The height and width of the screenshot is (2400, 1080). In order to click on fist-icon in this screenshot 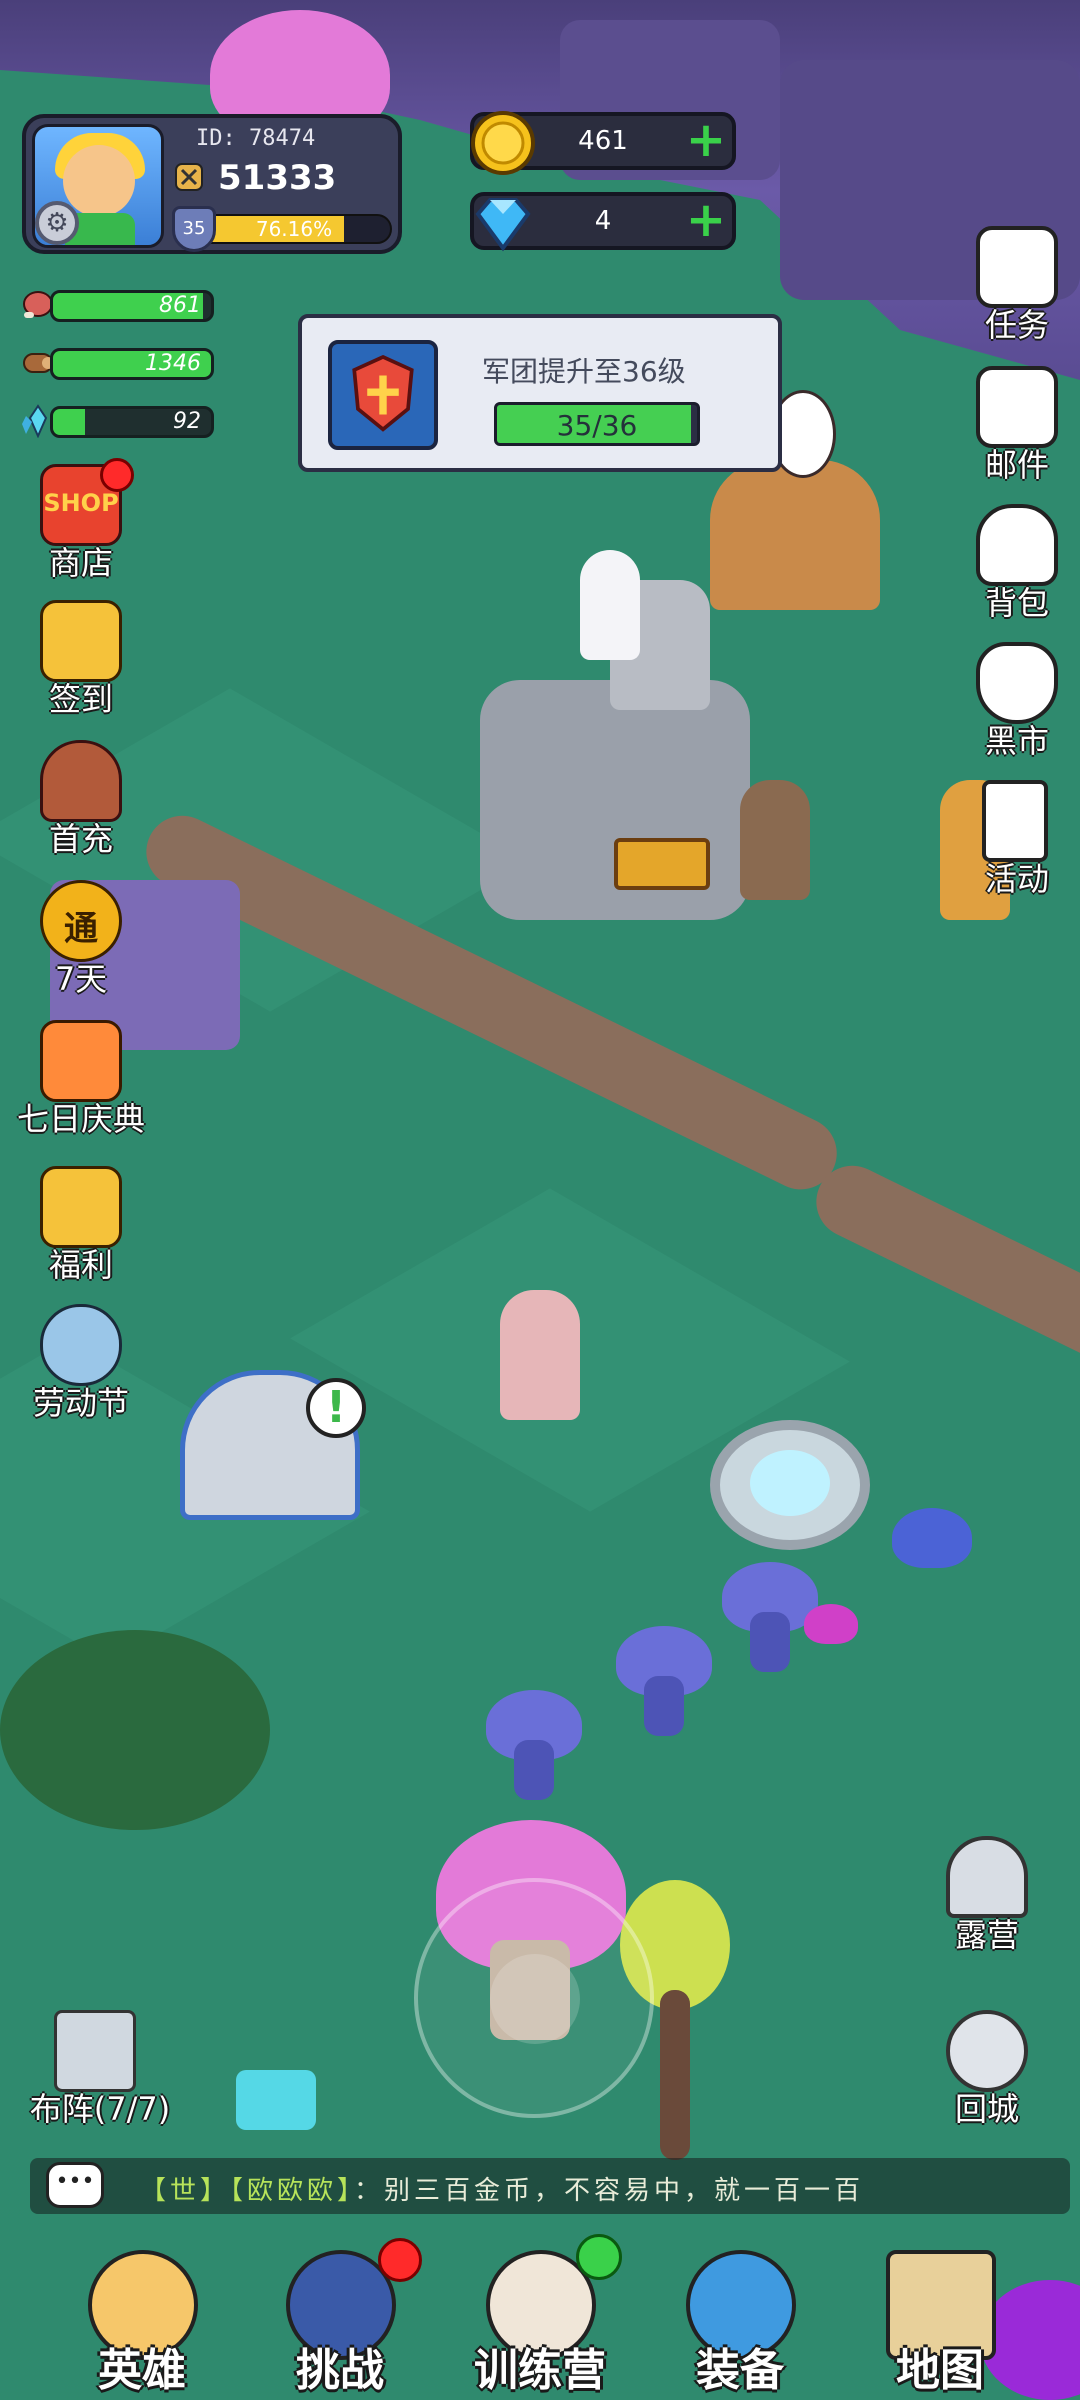, I will do `click(81, 1345)`.